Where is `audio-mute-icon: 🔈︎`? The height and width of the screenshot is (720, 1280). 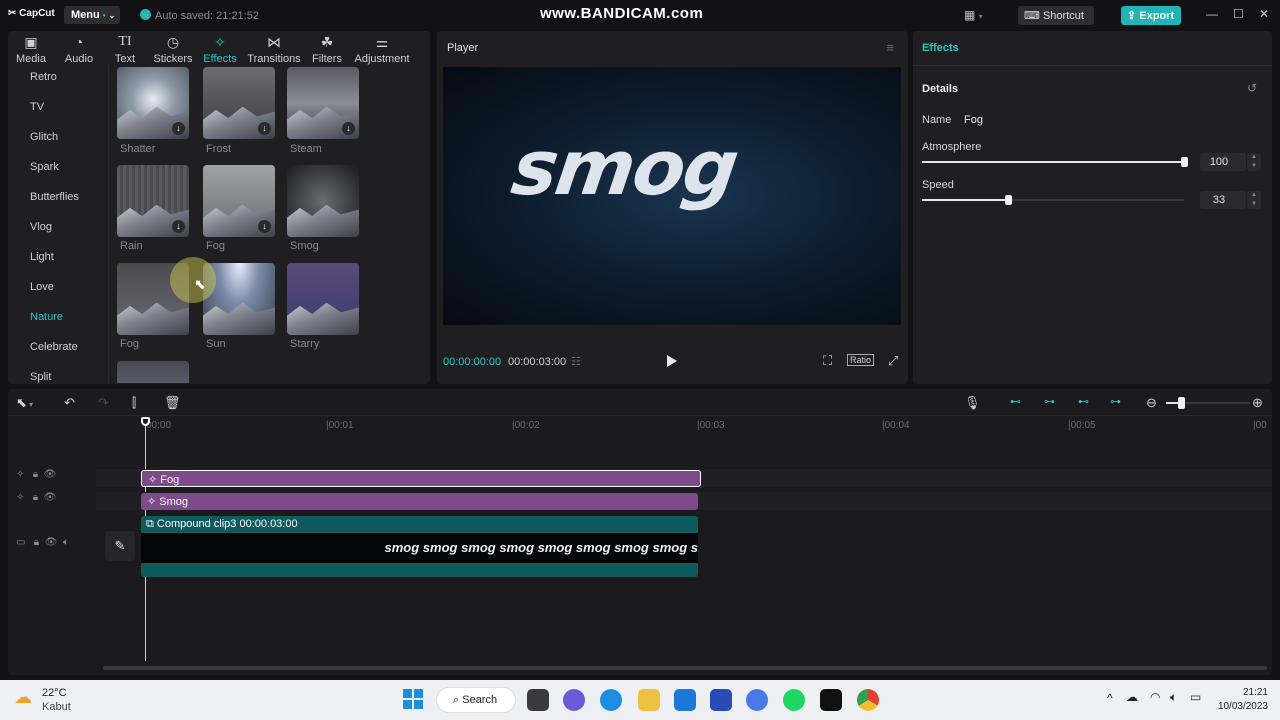 audio-mute-icon: 🔈︎ is located at coordinates (66, 542).